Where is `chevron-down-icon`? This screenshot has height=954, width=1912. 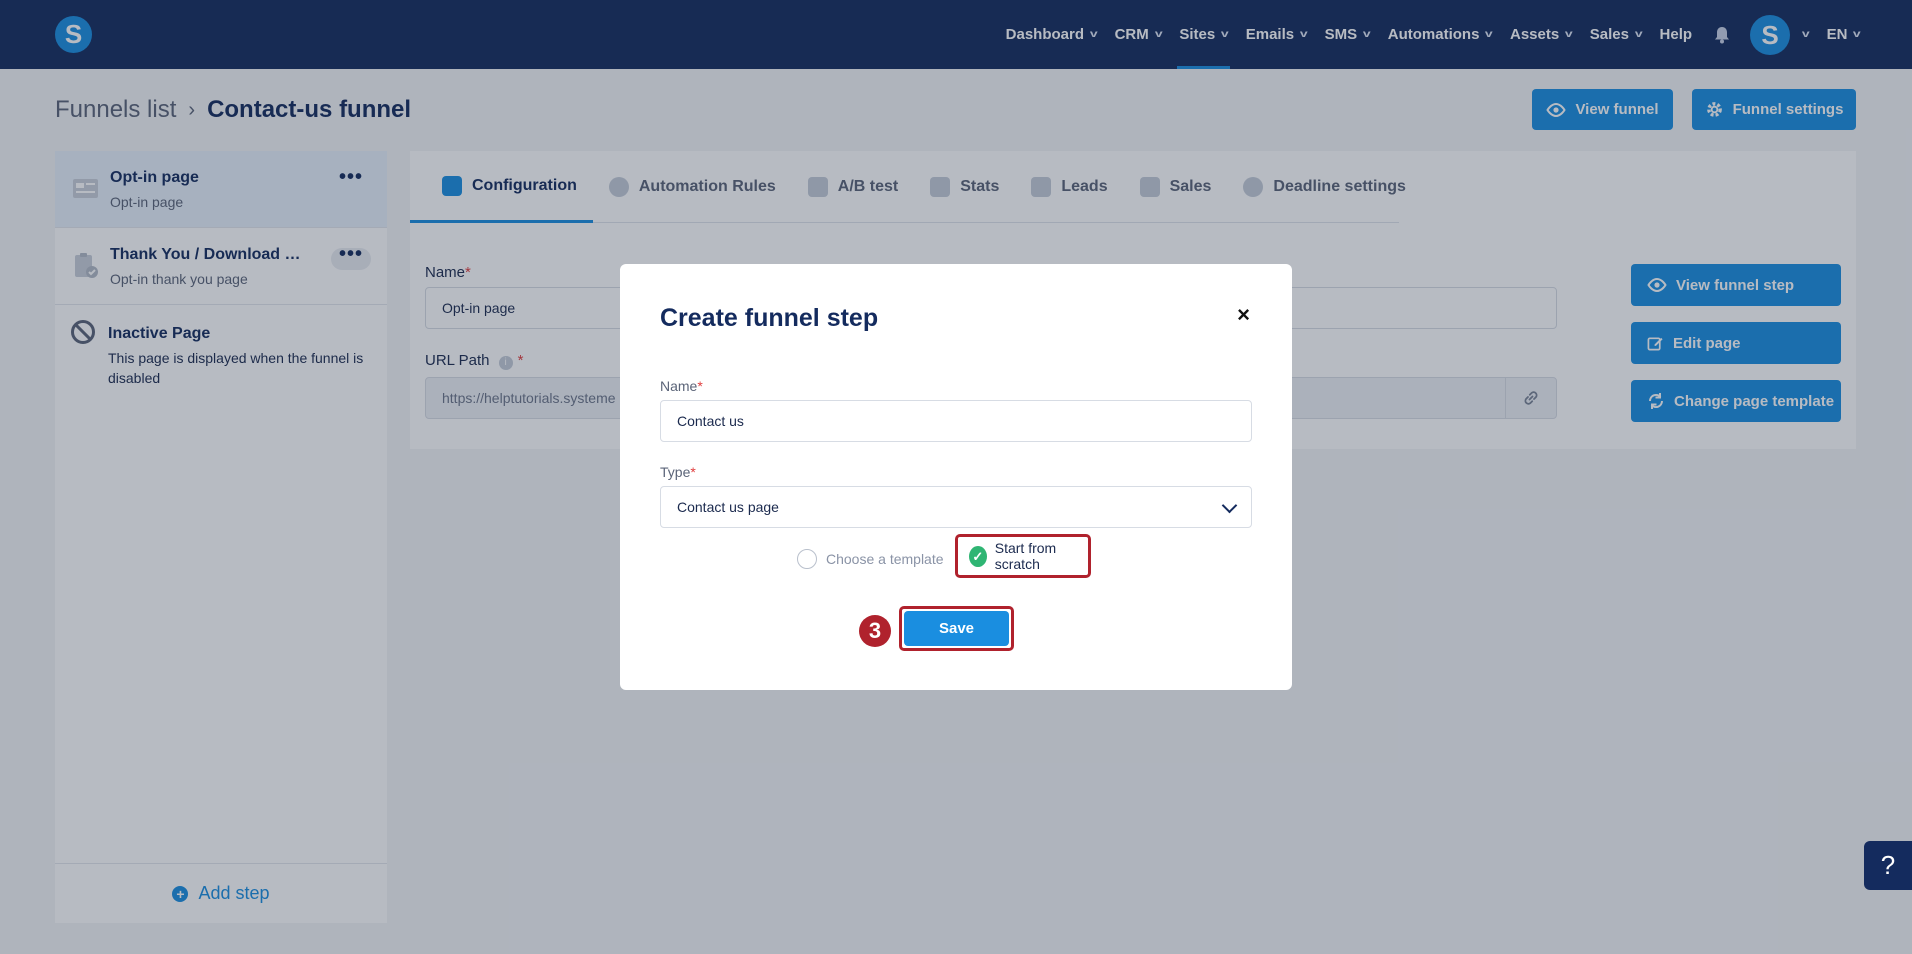
chevron-down-icon is located at coordinates (1229, 505).